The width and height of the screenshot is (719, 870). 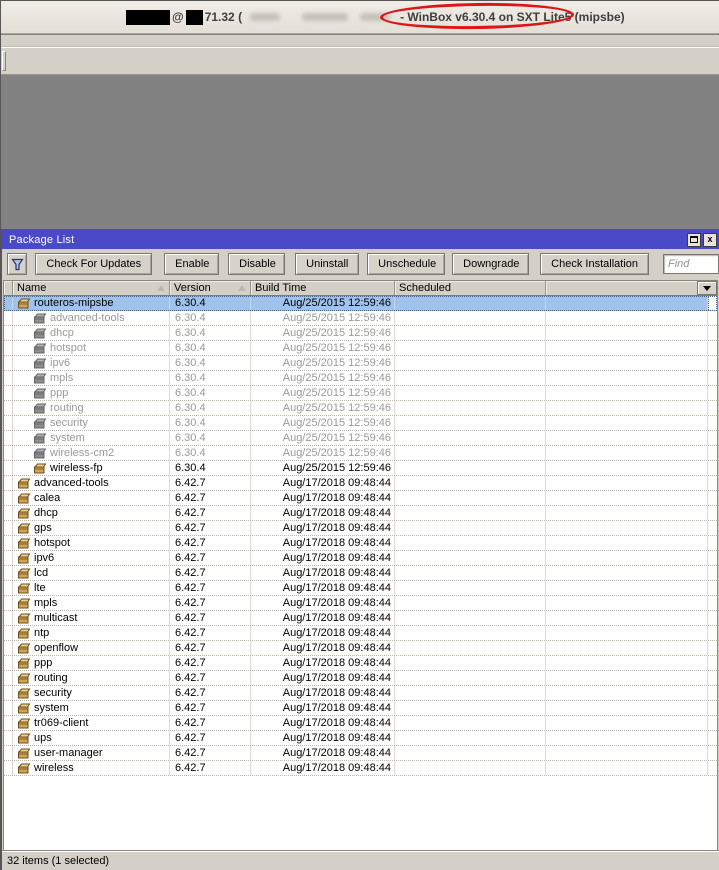 I want to click on check-for-updates-button: Check For Updates, so click(x=94, y=264).